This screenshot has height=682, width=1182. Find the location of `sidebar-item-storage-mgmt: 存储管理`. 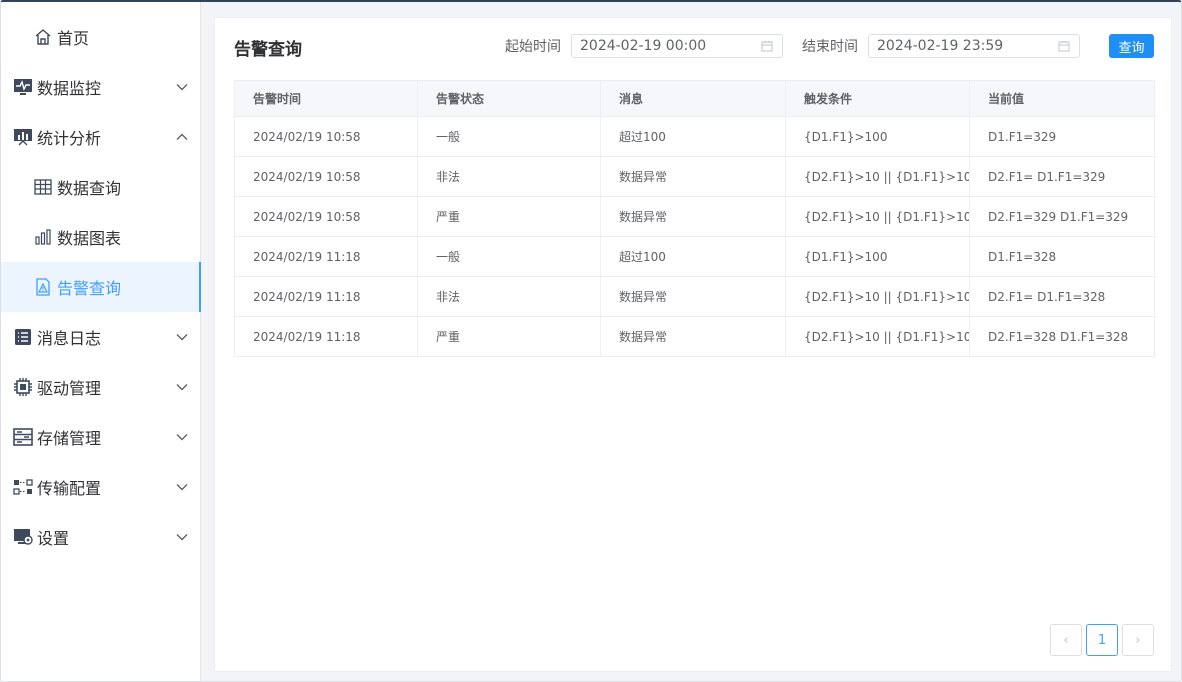

sidebar-item-storage-mgmt: 存储管理 is located at coordinates (101, 437).